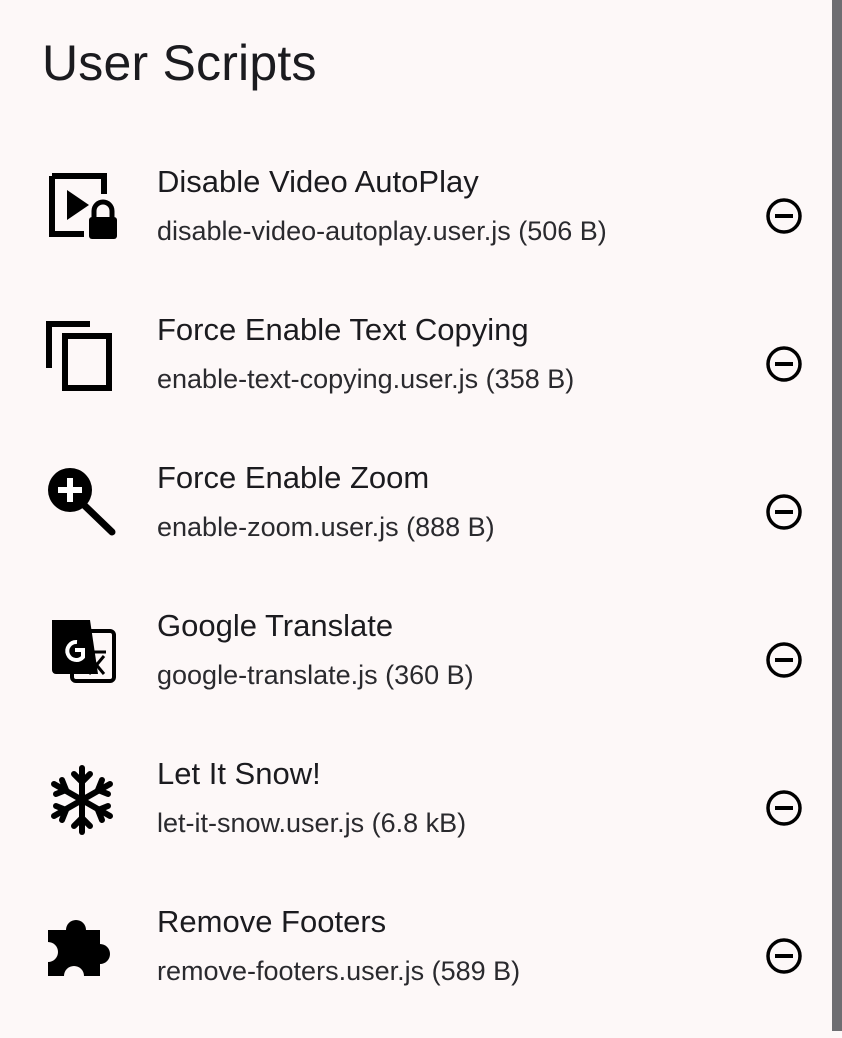 The width and height of the screenshot is (842, 1038). I want to click on script-title: Remove Footers, so click(272, 921).